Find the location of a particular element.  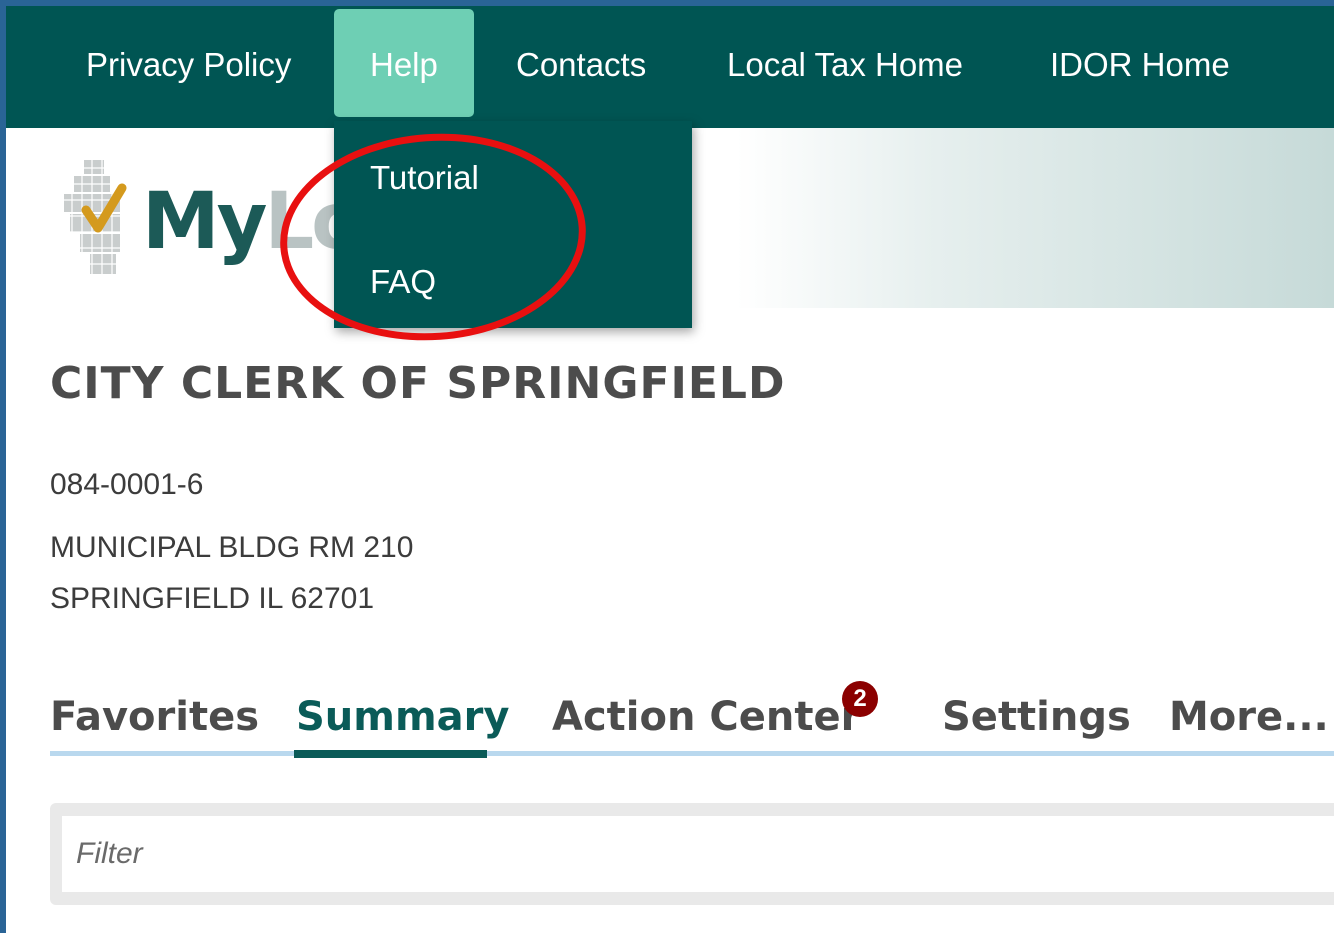

account-id: 084-0001-6 is located at coordinates (127, 484).